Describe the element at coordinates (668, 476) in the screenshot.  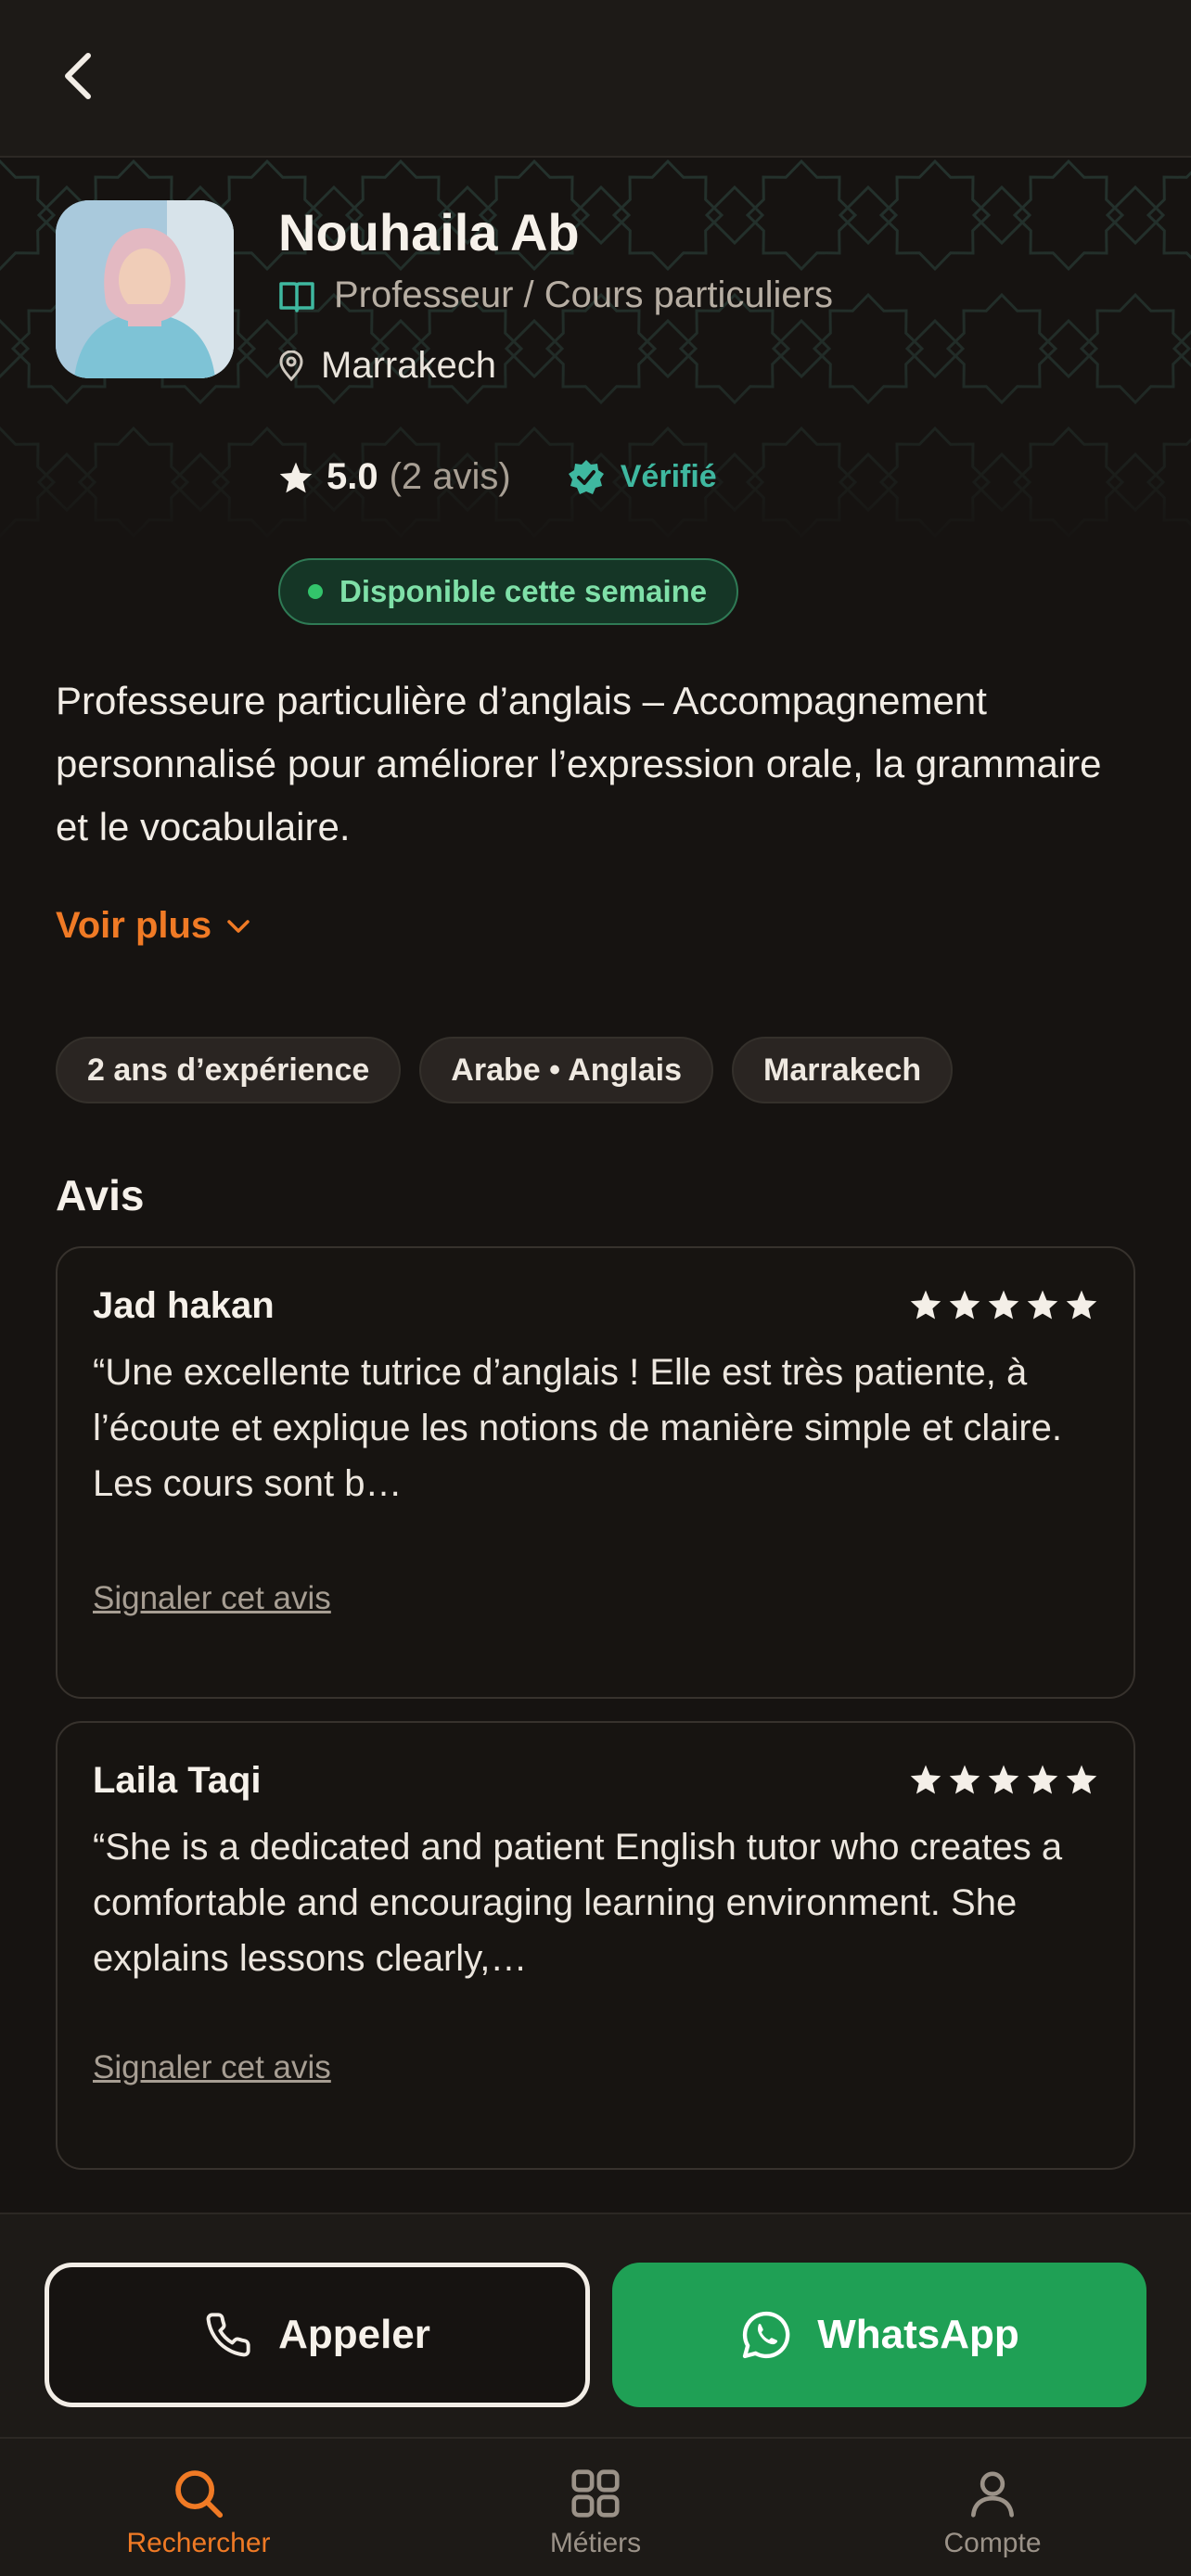
I see `verified-label: Vérifié` at that location.